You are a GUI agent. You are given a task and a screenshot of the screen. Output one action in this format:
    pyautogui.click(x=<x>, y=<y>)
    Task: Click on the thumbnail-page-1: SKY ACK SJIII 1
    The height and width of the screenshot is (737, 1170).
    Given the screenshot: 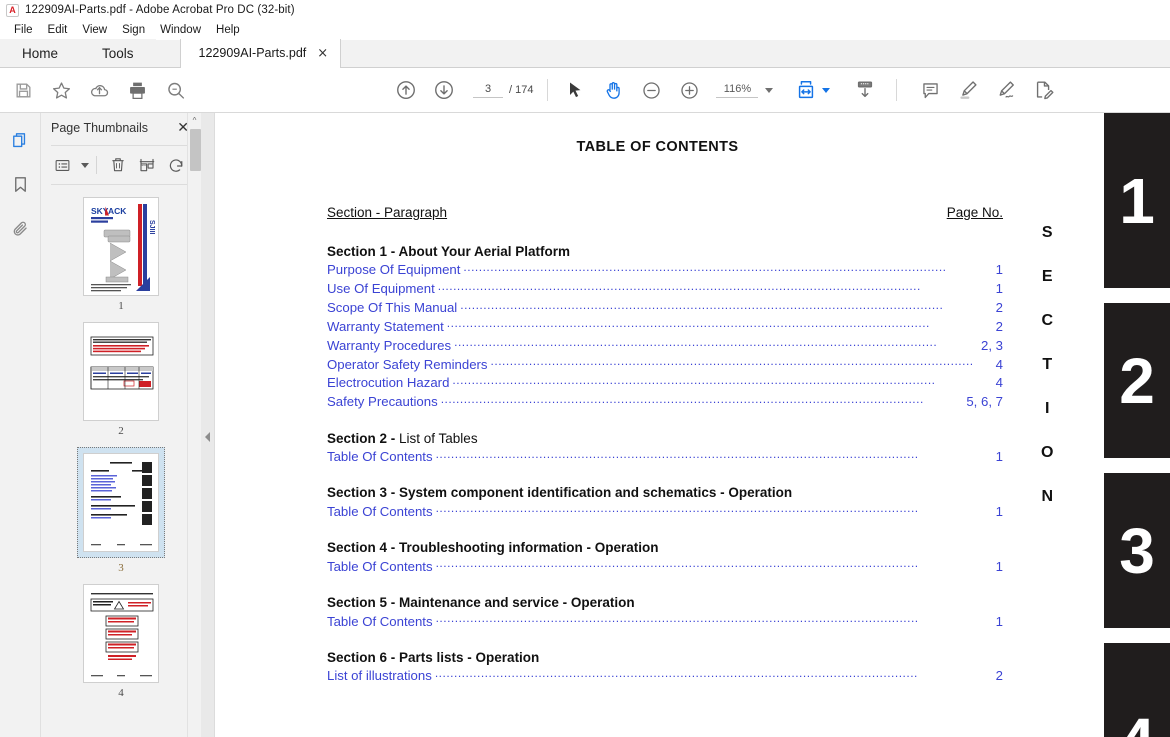 What is the action you would take?
    pyautogui.click(x=121, y=254)
    